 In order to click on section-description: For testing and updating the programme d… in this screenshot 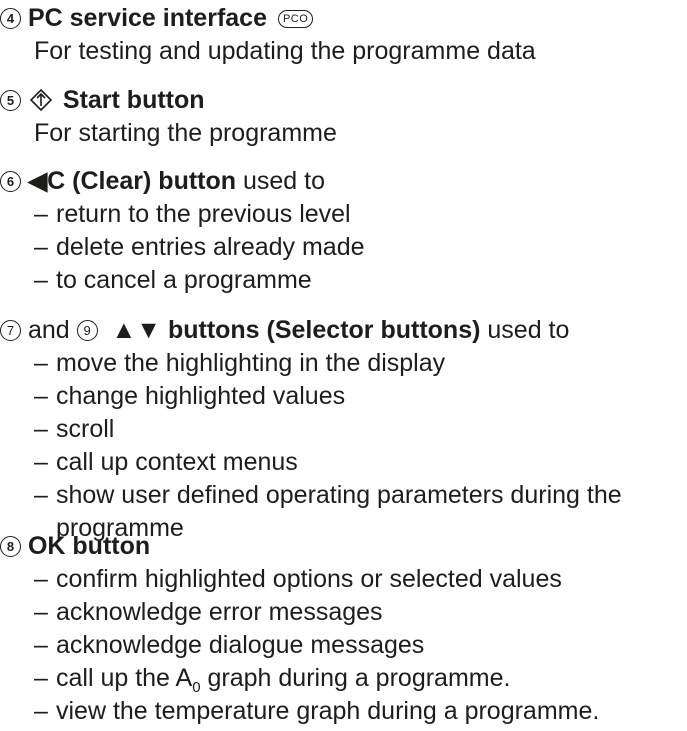, I will do `click(285, 51)`.